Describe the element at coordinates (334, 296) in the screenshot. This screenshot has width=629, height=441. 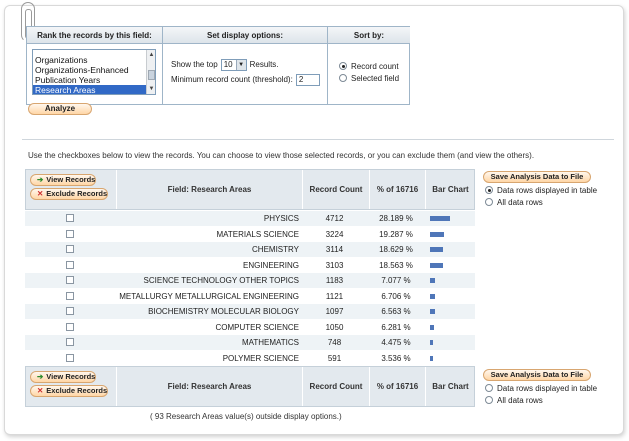
I see `row-record-count: 1121` at that location.